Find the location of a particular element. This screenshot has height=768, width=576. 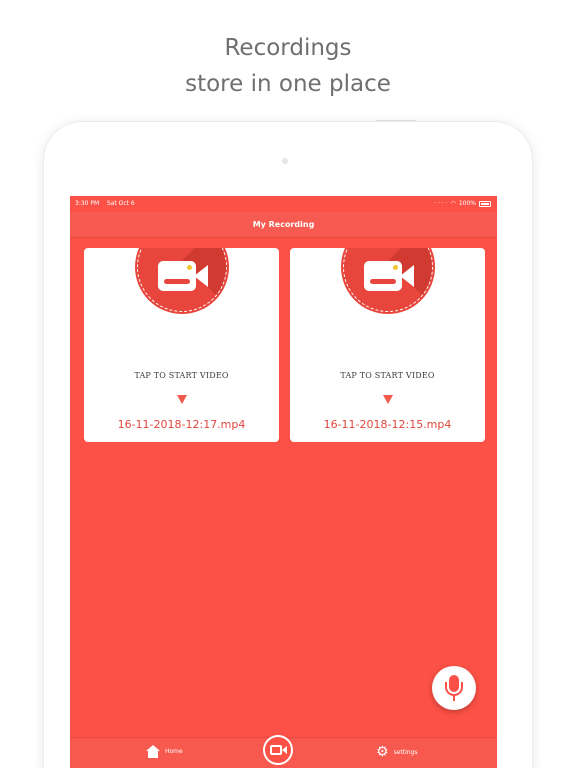

signal-dots-icon: · · · · is located at coordinates (441, 203).